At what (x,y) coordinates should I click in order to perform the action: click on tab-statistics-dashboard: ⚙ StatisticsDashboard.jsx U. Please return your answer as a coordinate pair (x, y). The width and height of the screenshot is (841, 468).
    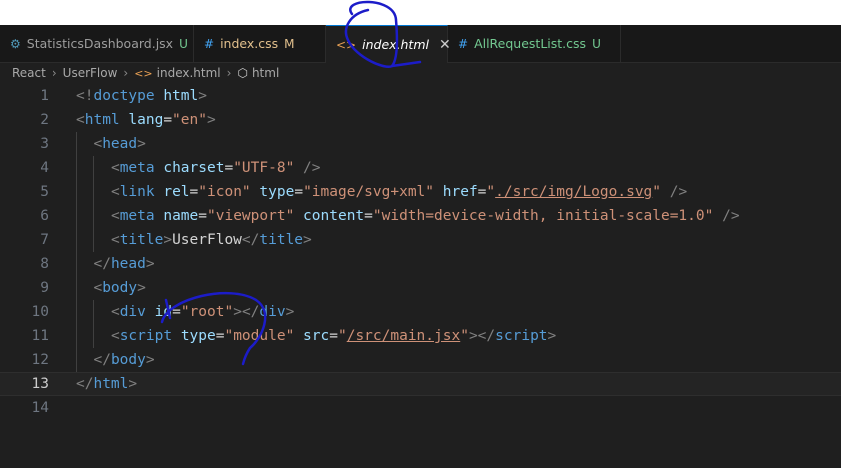
    Looking at the image, I should click on (97, 43).